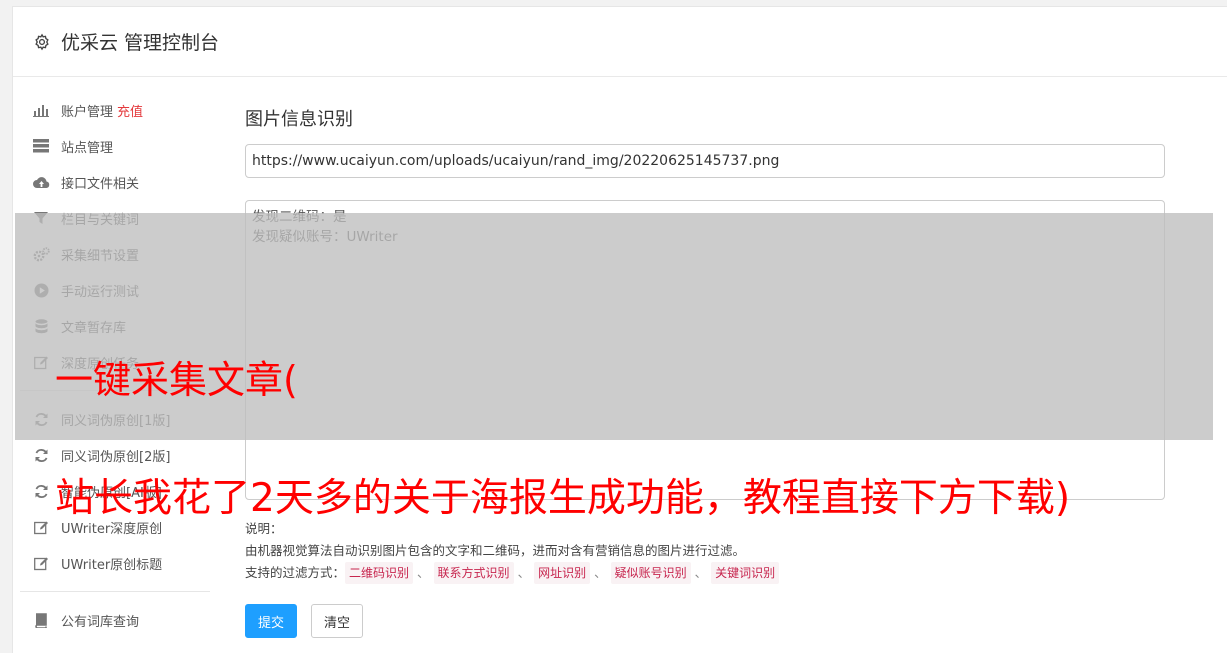 The image size is (1227, 653). I want to click on description-label: 说明：, so click(264, 528).